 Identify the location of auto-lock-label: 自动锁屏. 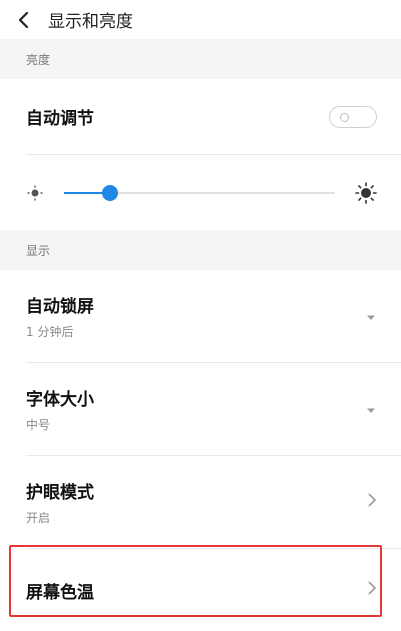
(60, 307).